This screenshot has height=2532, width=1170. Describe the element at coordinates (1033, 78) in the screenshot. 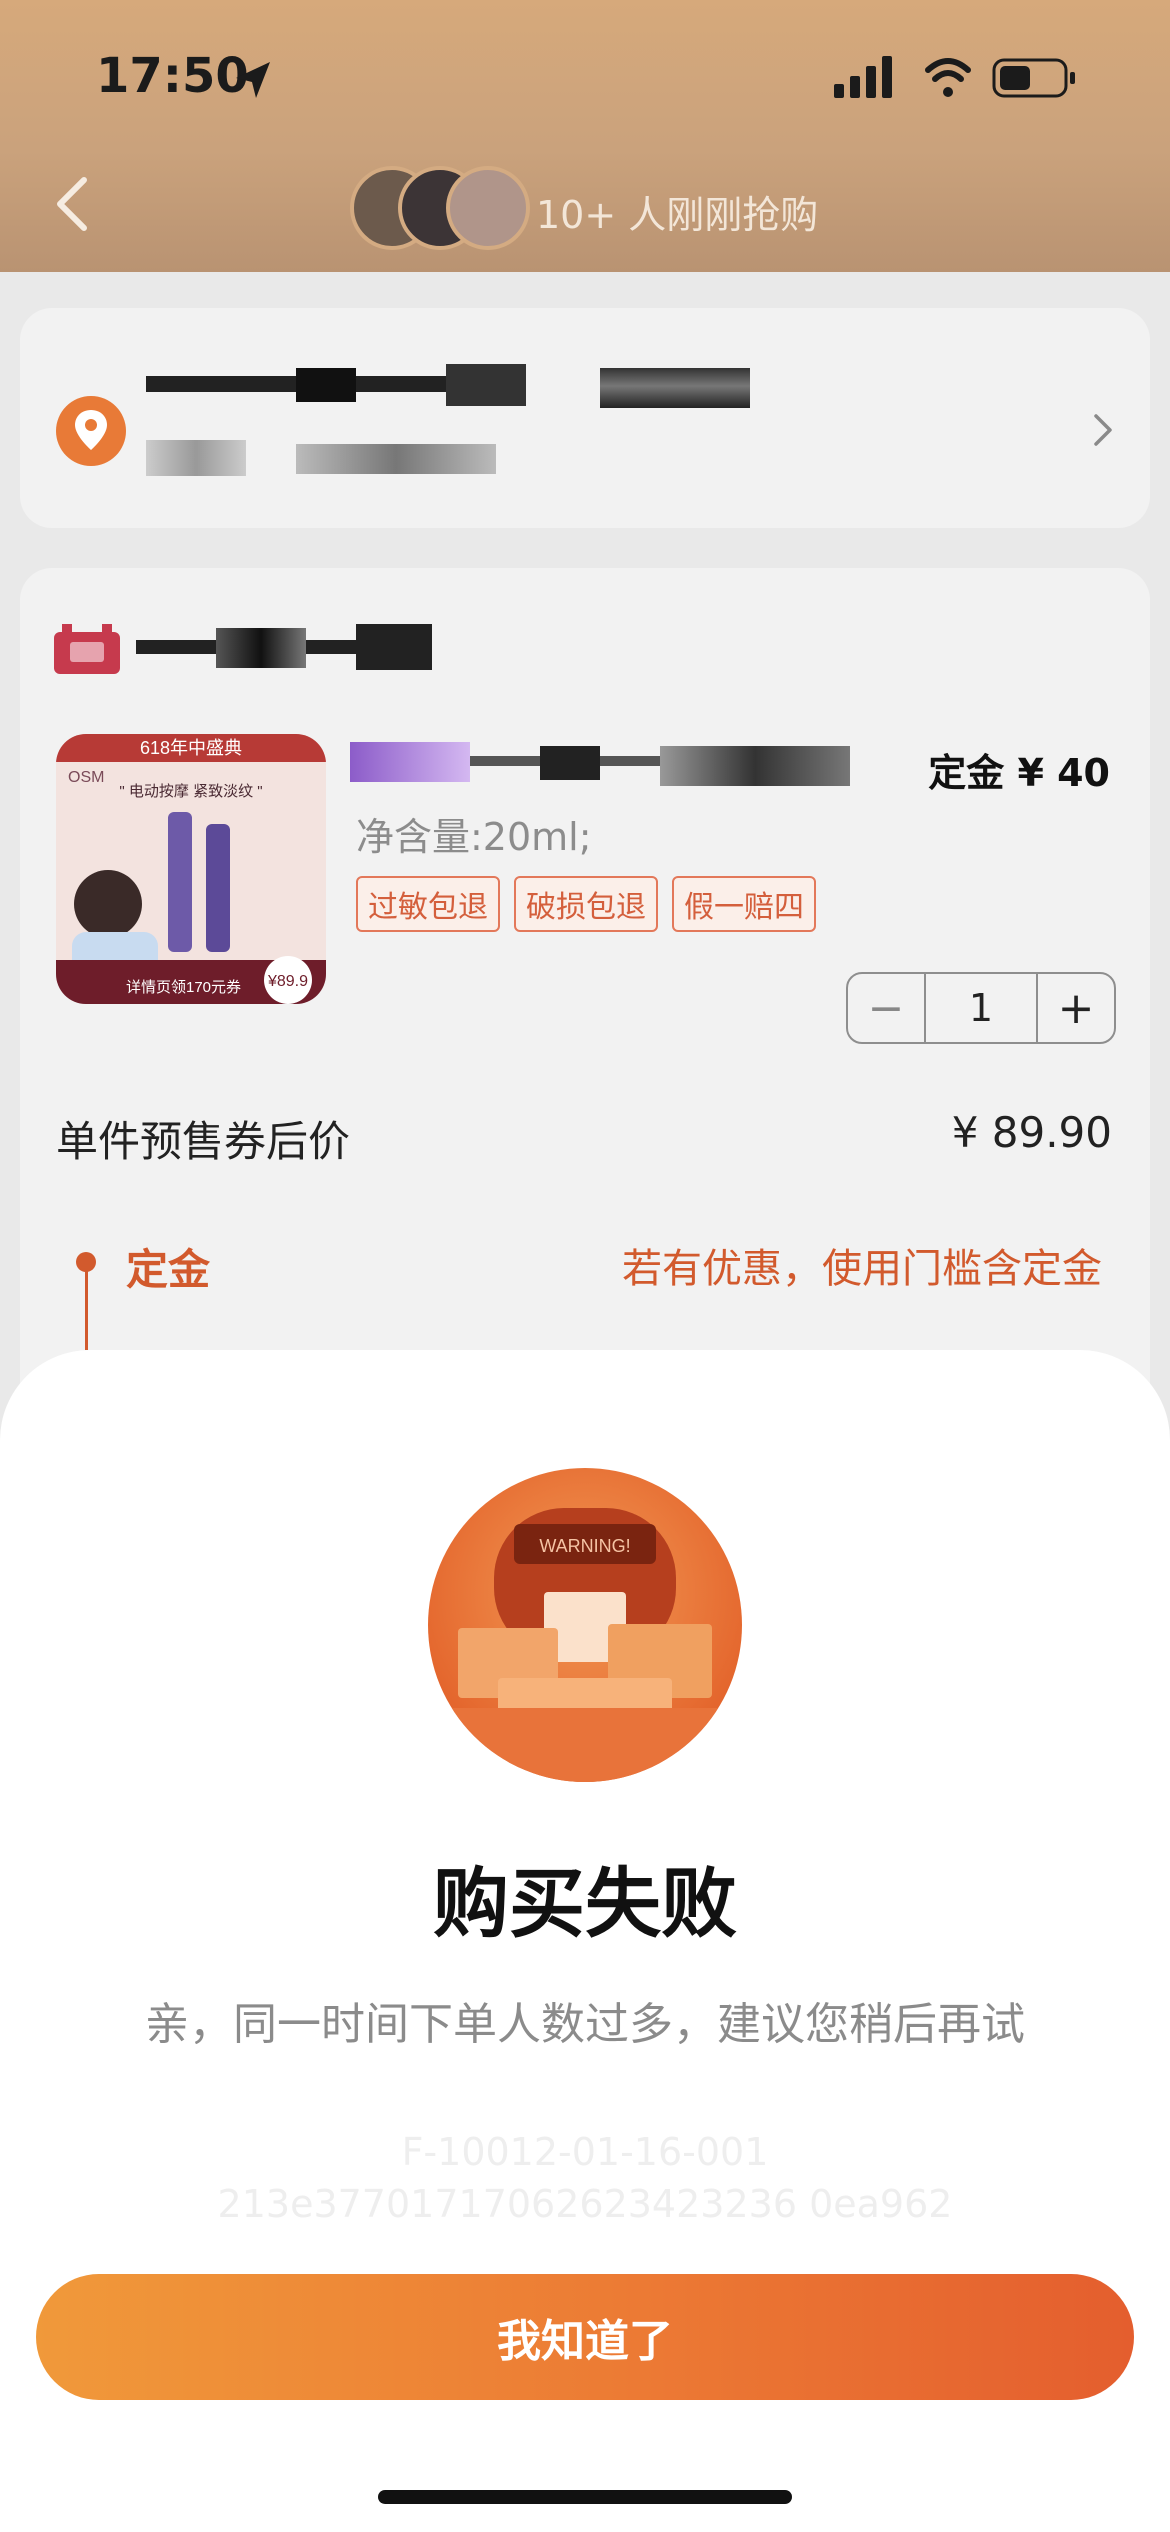

I see `battery-icon` at that location.